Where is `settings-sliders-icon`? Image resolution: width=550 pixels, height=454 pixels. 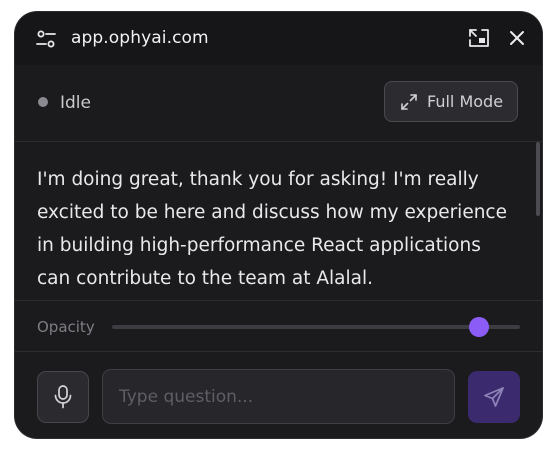 settings-sliders-icon is located at coordinates (46, 39).